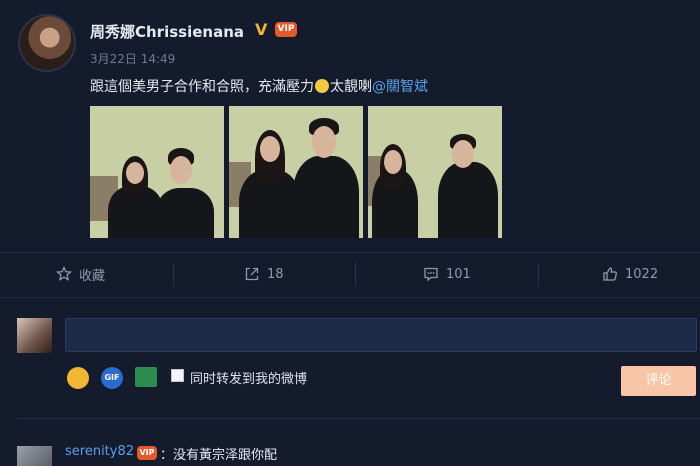 This screenshot has width=700, height=466. I want to click on gif-picker-icon: GIF, so click(112, 378).